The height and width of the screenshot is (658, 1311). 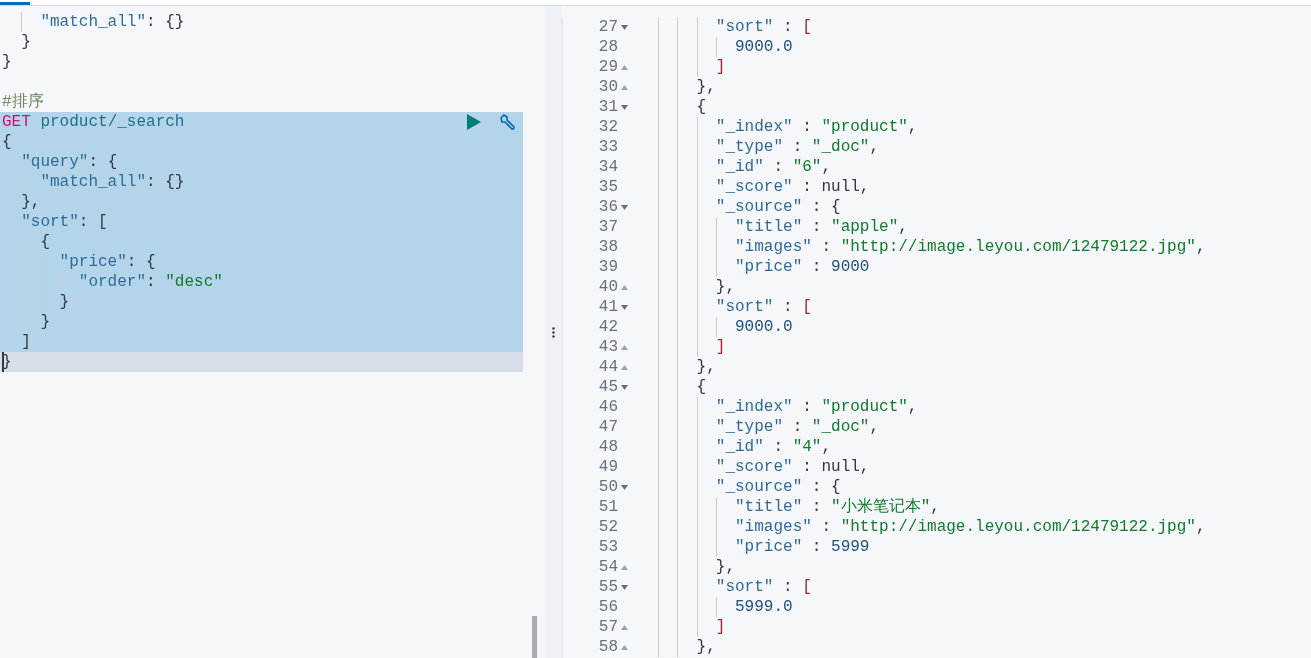 What do you see at coordinates (608, 527) in the screenshot?
I see `line-number: 52` at bounding box center [608, 527].